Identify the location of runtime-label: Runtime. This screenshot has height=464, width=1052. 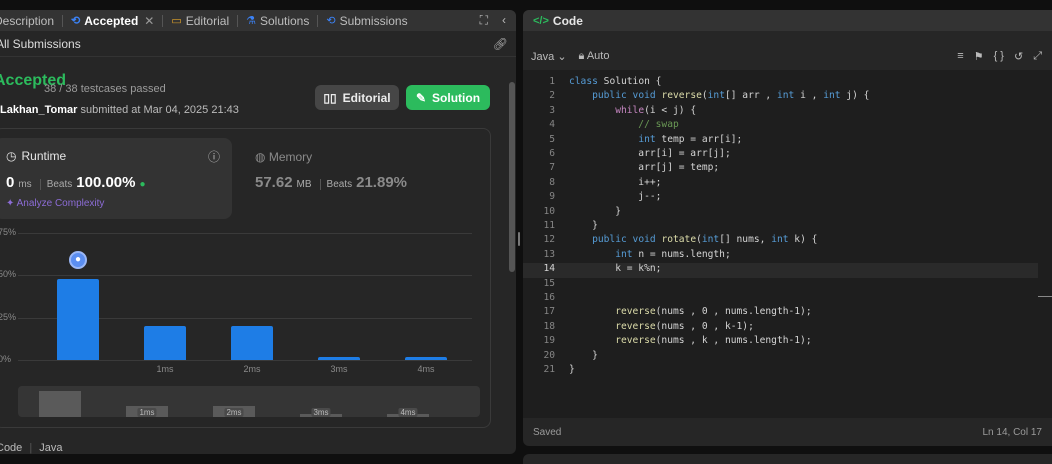
(44, 156).